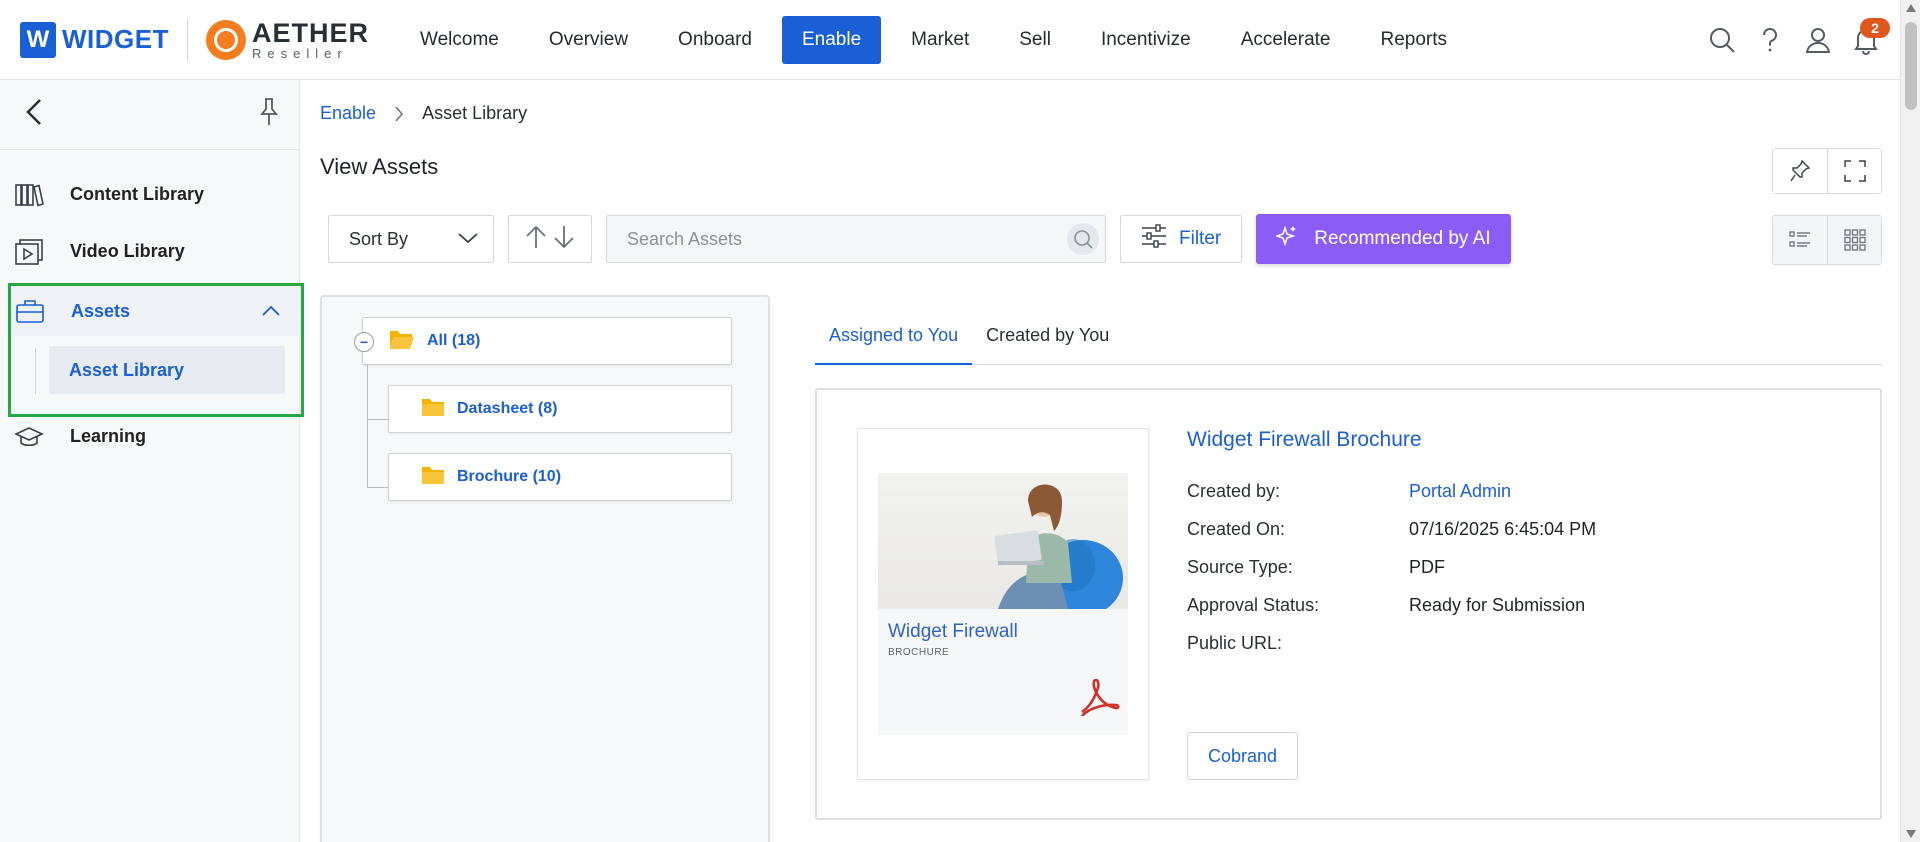 This screenshot has width=1920, height=842. I want to click on detail-label: Source Type:, so click(1240, 566).